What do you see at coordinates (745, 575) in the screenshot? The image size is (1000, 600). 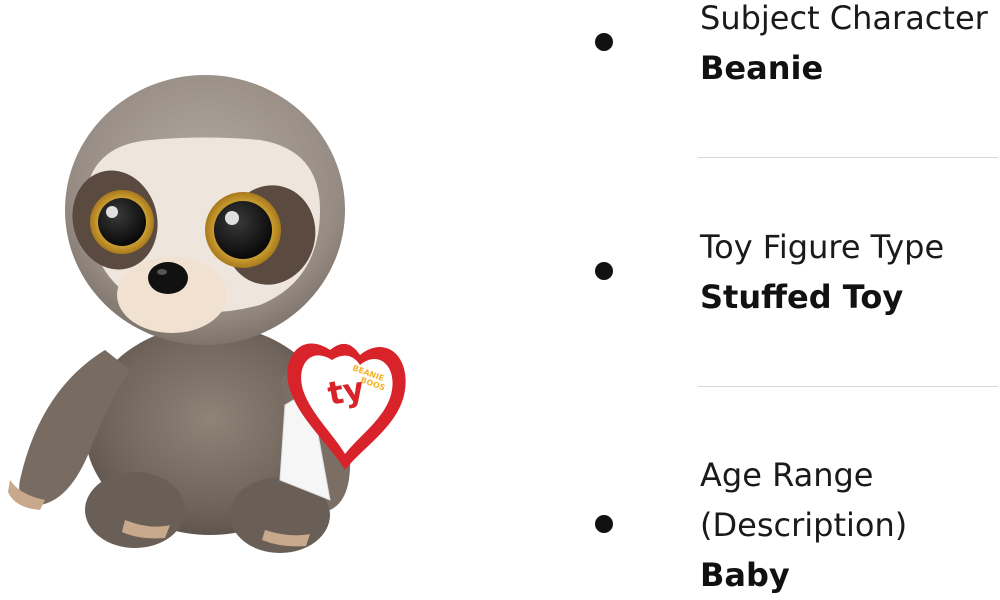 I see `attribute-value: Baby` at bounding box center [745, 575].